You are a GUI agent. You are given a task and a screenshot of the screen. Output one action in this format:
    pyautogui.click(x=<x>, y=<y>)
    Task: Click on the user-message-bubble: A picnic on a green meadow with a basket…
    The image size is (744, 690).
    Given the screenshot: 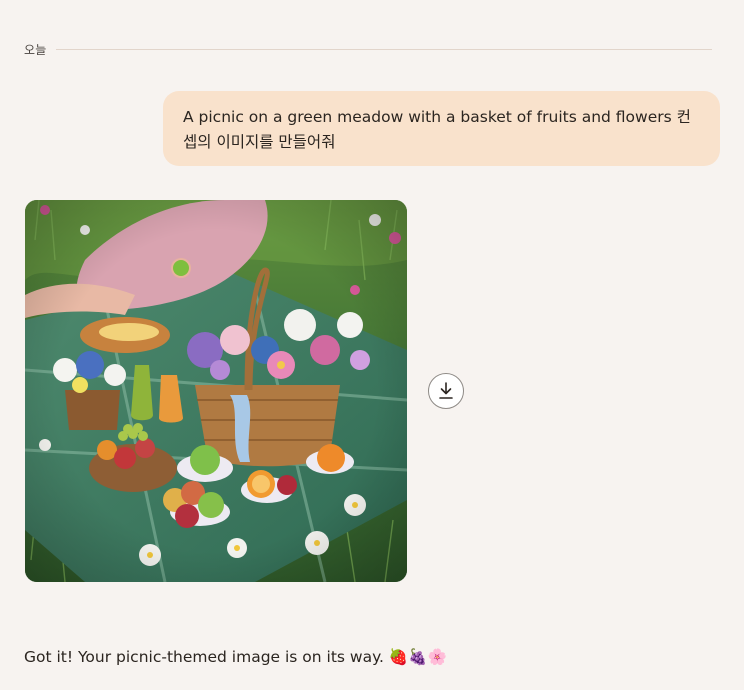 What is the action you would take?
    pyautogui.click(x=441, y=128)
    